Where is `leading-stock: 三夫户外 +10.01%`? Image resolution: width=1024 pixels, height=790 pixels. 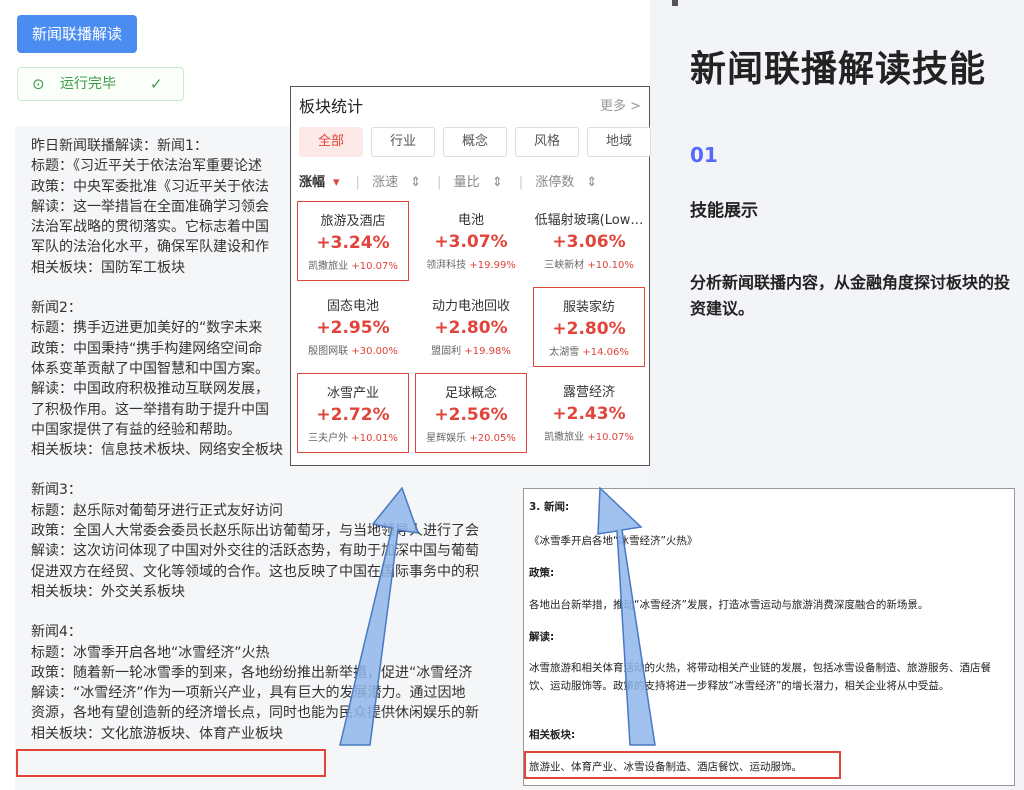 leading-stock: 三夫户外 +10.01% is located at coordinates (353, 436).